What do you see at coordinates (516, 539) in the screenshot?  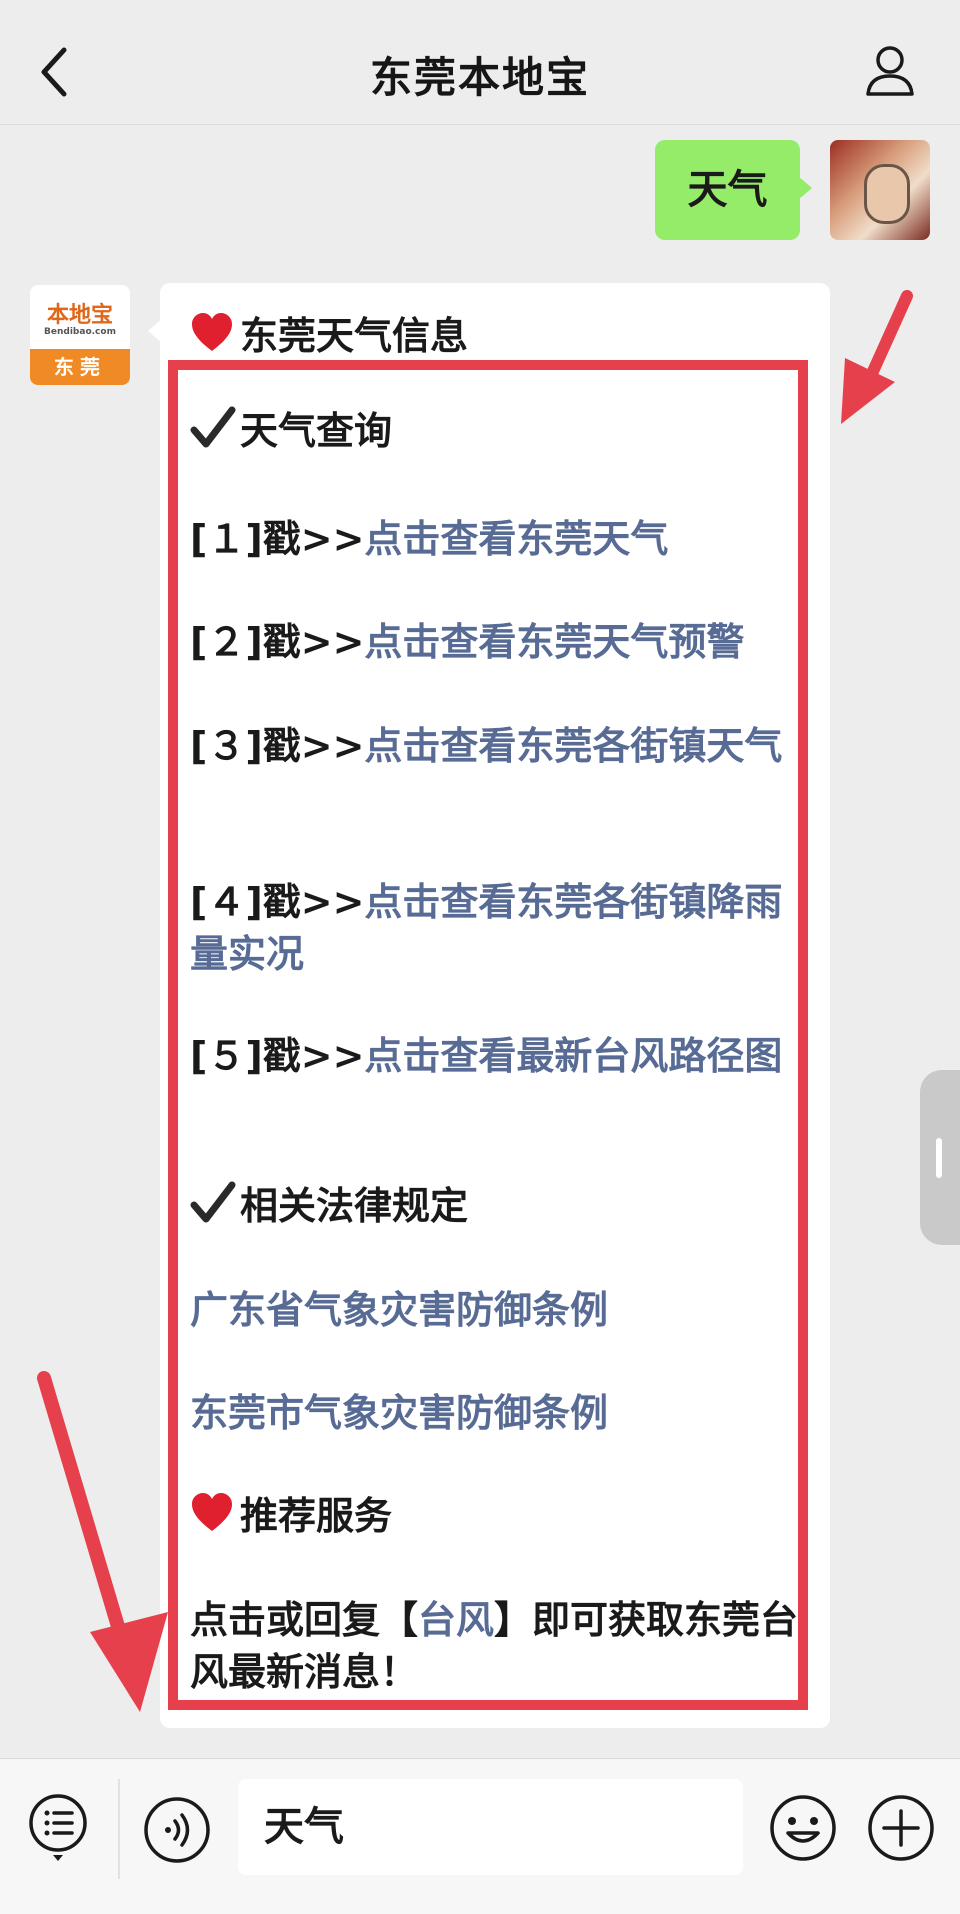 I see `weather-link: 点击查看东莞天气` at bounding box center [516, 539].